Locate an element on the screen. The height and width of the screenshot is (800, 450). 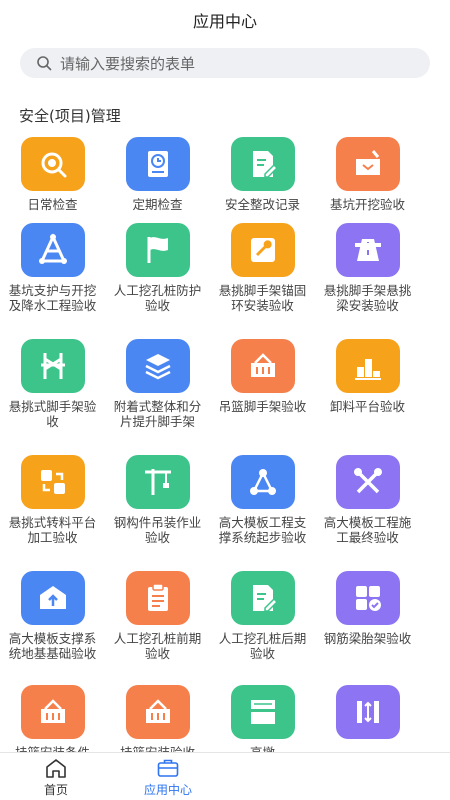
app-item: 定期检查 is located at coordinates (157, 174).